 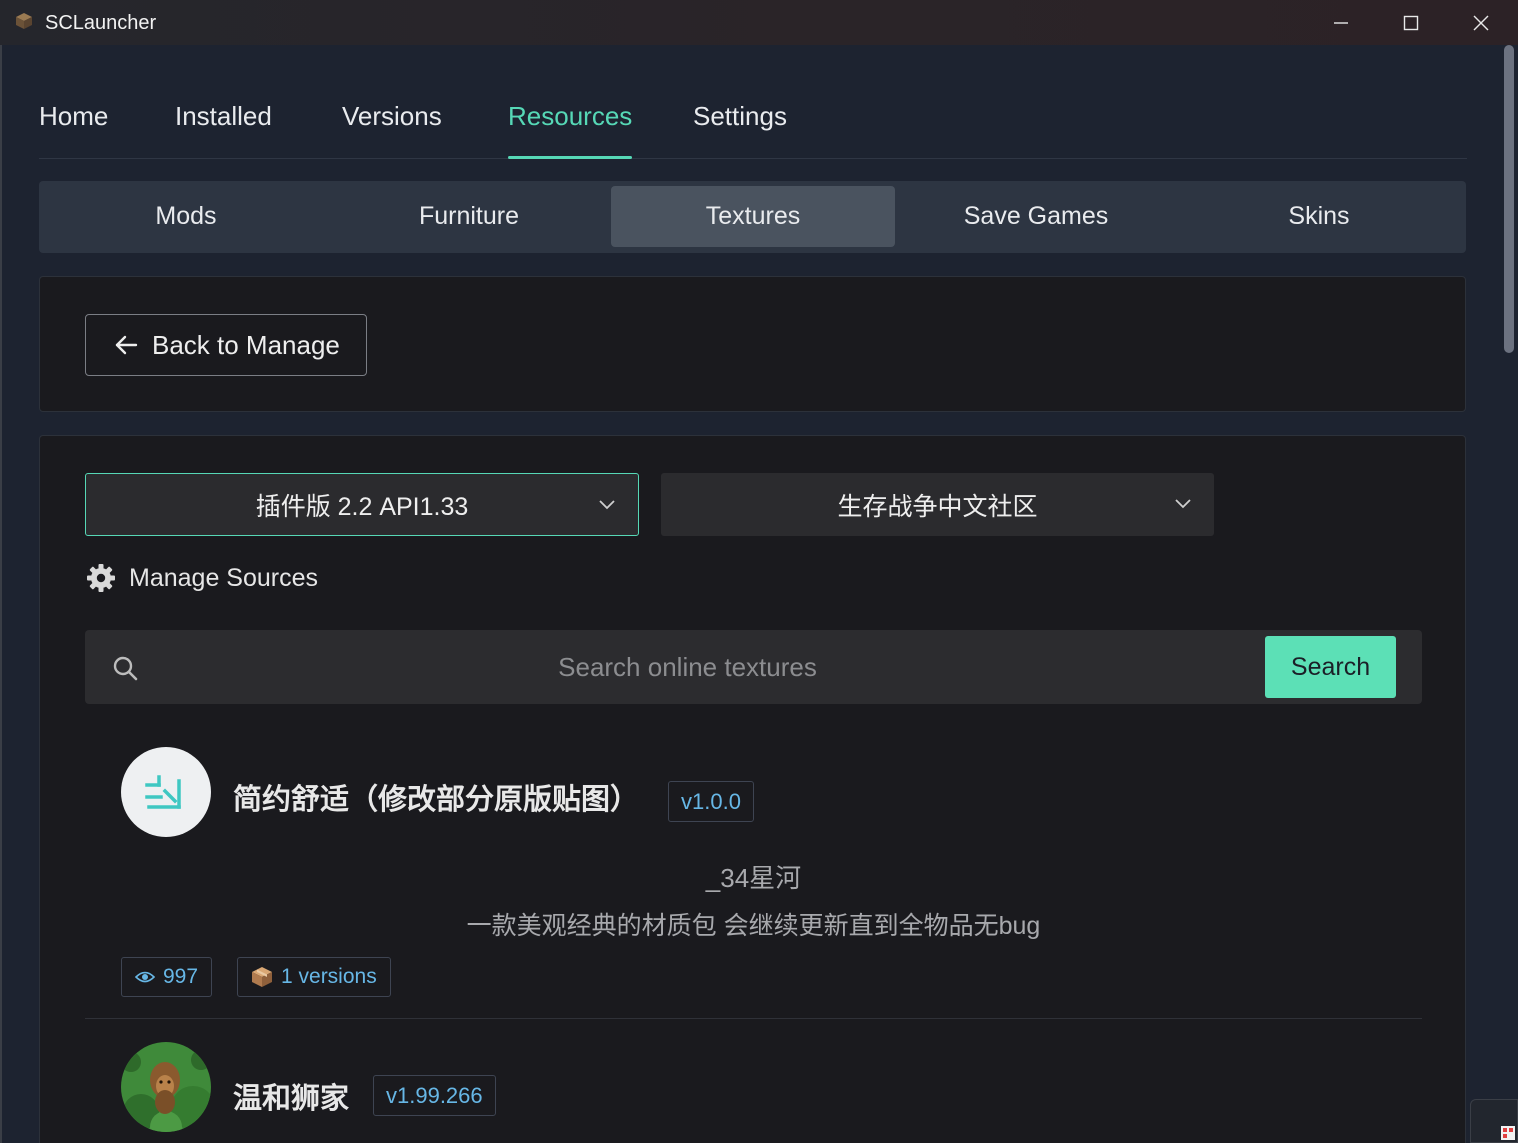 I want to click on texture-description: 一款美观经典的材质包 会继续更新直到全物品无bug, so click(x=753, y=926).